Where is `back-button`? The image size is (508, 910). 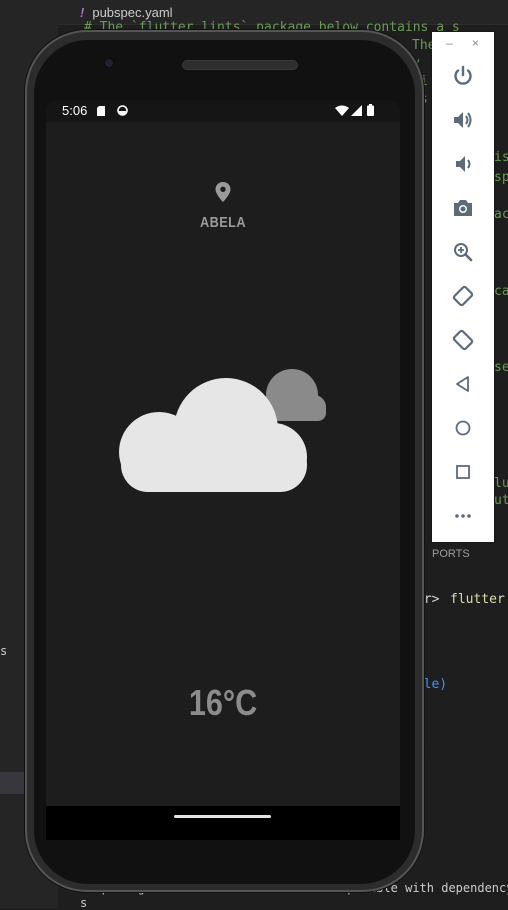 back-button is located at coordinates (463, 384).